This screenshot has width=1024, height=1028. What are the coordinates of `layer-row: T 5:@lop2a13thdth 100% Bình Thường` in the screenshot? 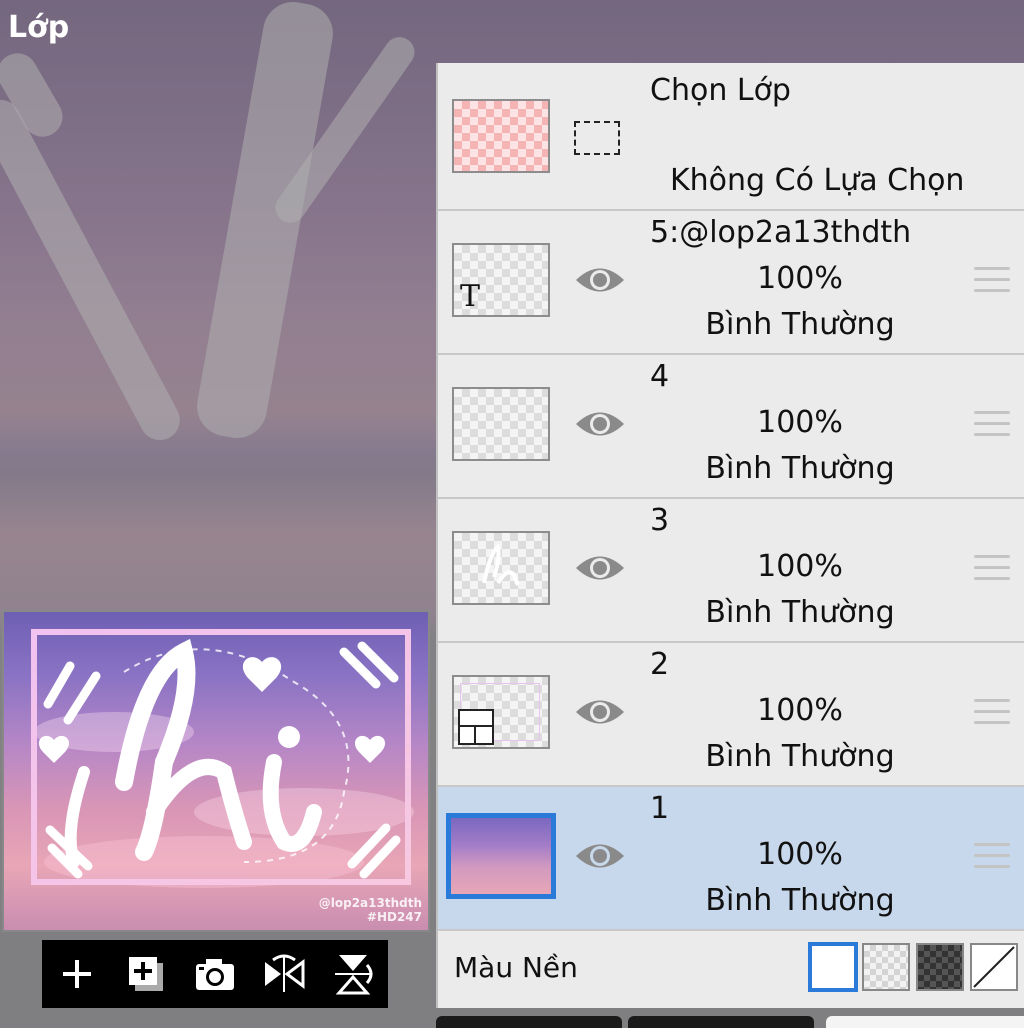 It's located at (731, 283).